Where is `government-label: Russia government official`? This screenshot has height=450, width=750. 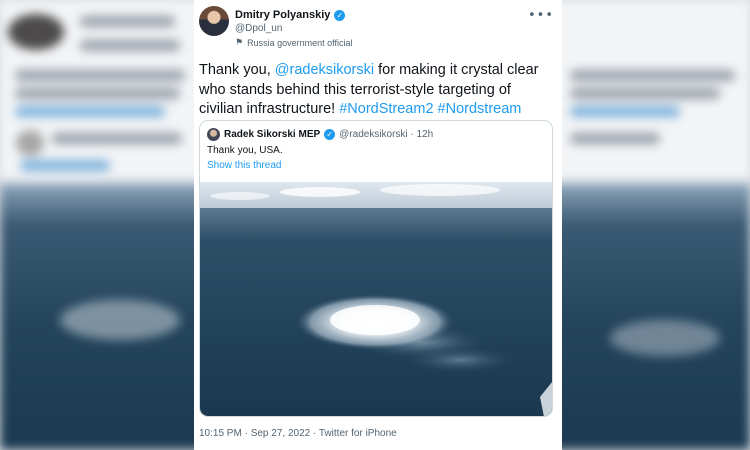 government-label: Russia government official is located at coordinates (299, 43).